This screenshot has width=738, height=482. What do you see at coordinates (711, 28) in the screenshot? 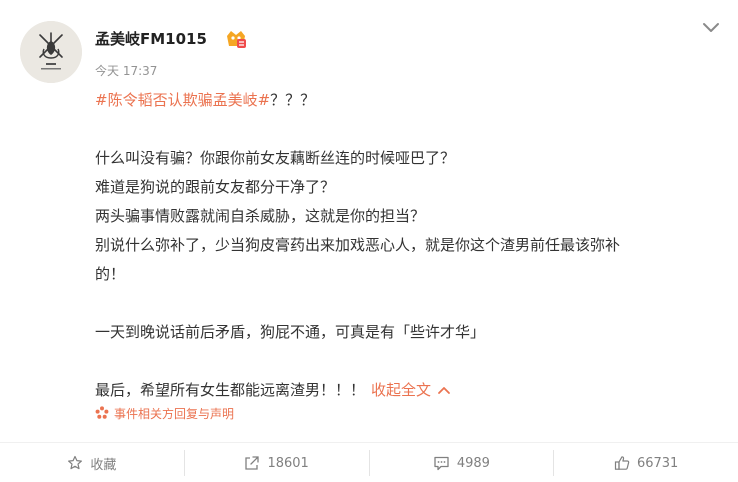
I see `chevron-down-icon` at bounding box center [711, 28].